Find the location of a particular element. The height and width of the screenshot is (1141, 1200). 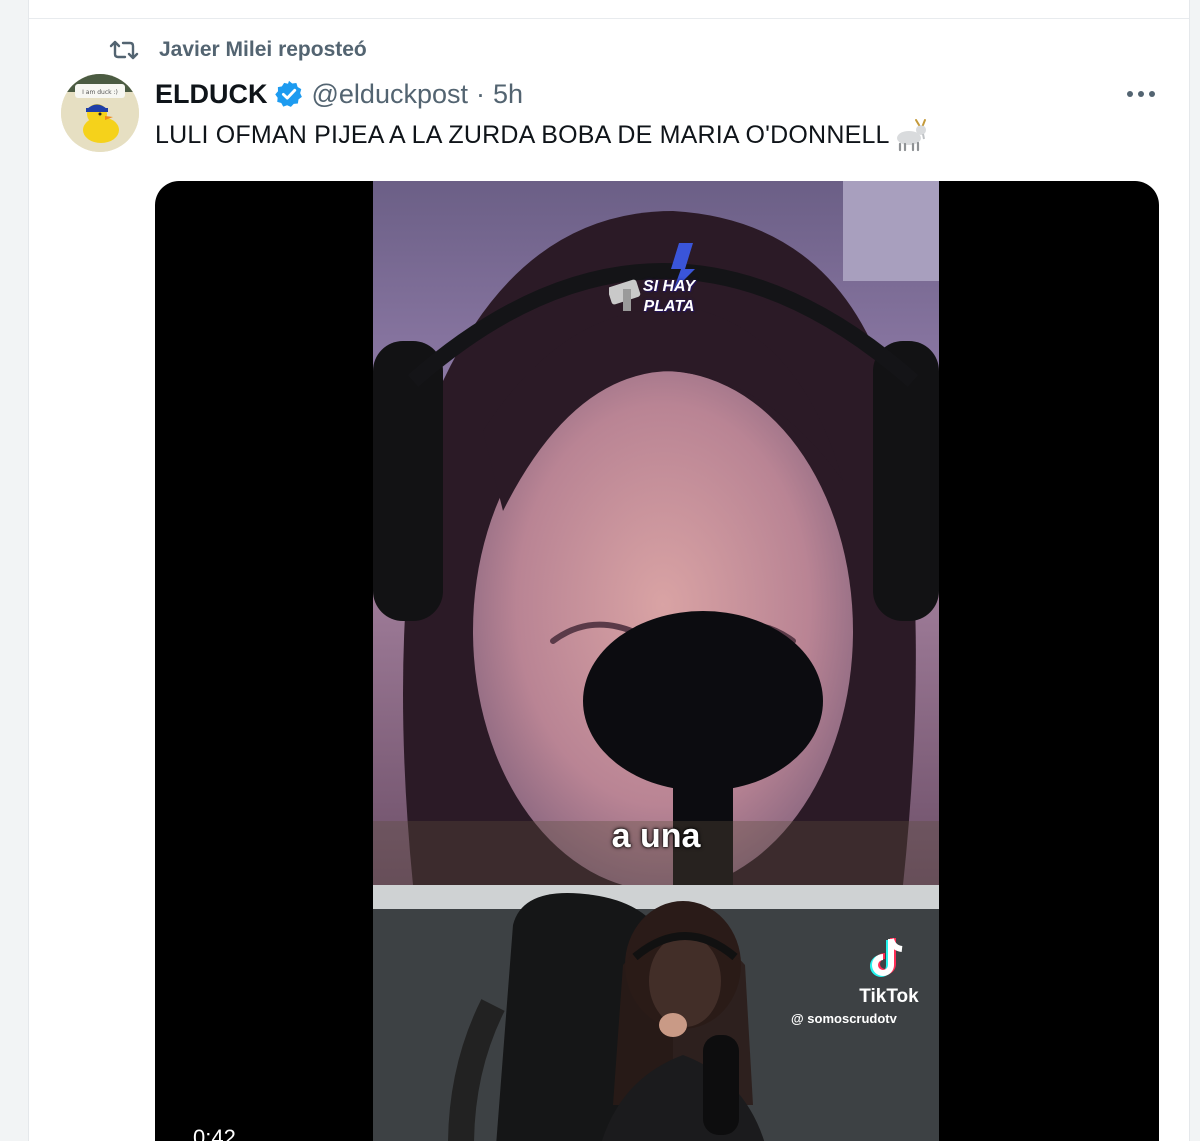

tiktok-logo-icon is located at coordinates (886, 957).